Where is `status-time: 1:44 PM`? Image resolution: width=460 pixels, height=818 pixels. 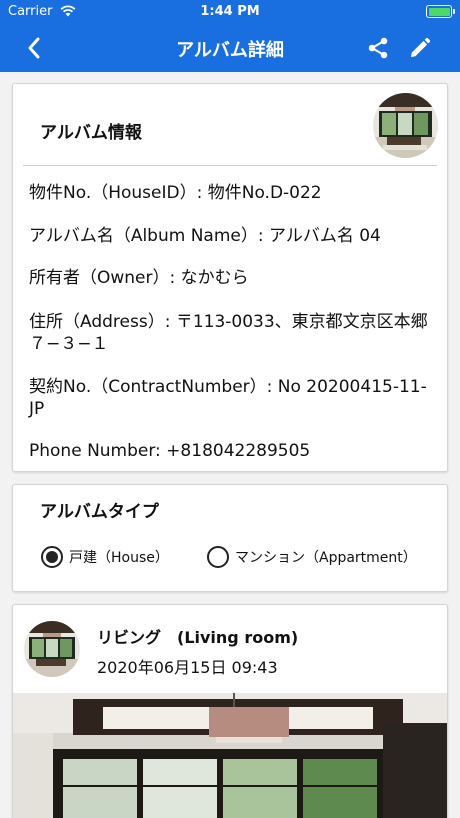 status-time: 1:44 PM is located at coordinates (230, 11).